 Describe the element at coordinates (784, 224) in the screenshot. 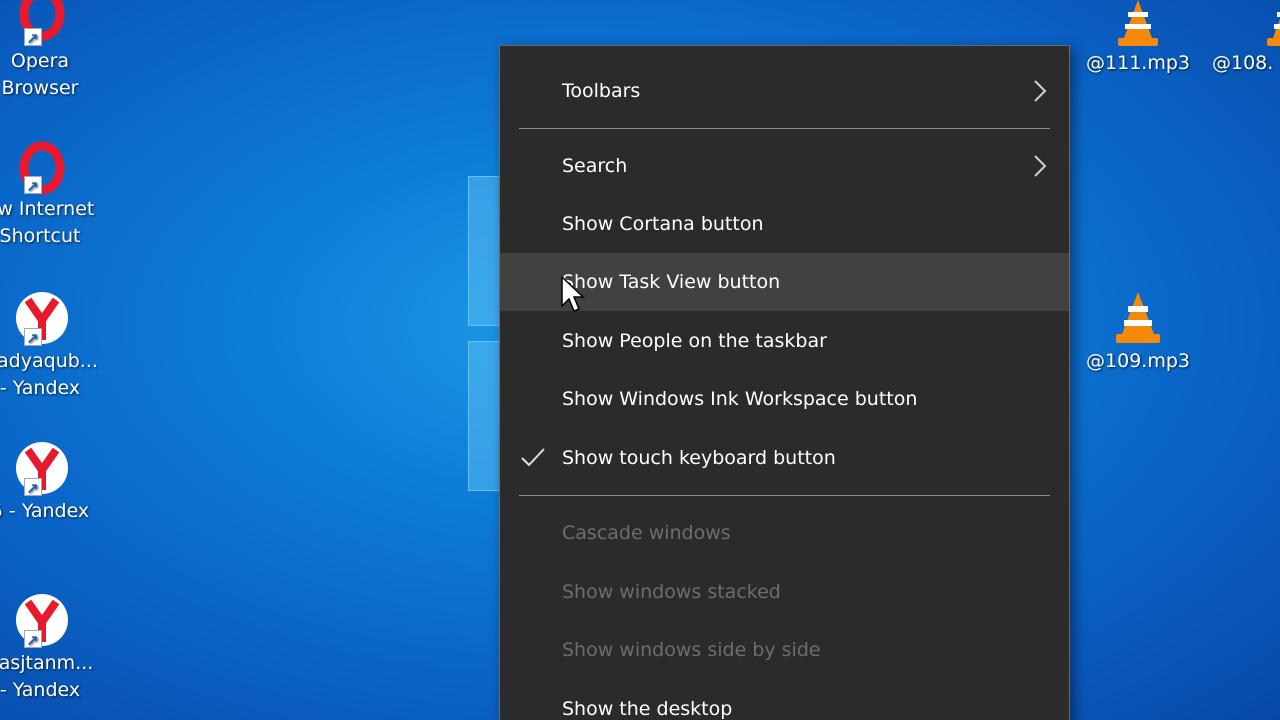

I see `menu-item-show-cortana-button: Show Cortana button` at that location.